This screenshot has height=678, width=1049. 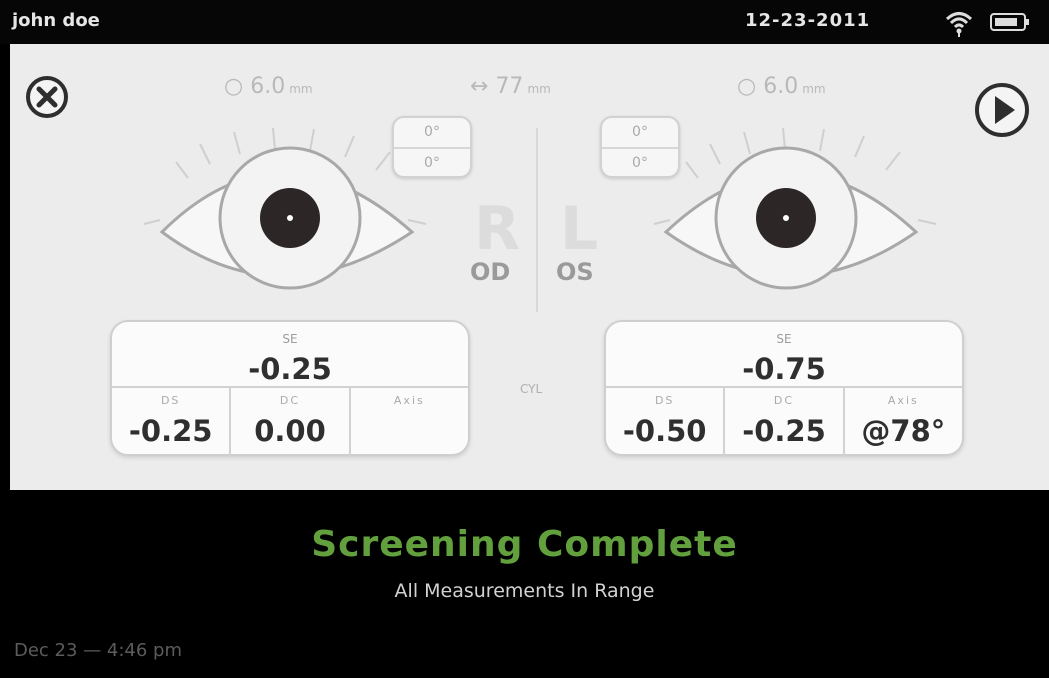 I want to click on pupillary-distance: ↔ 77 mm, so click(x=510, y=86).